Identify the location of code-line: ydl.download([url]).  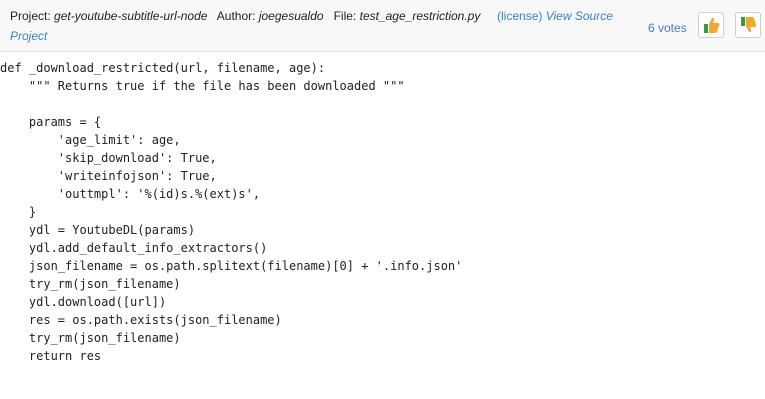
(83, 302).